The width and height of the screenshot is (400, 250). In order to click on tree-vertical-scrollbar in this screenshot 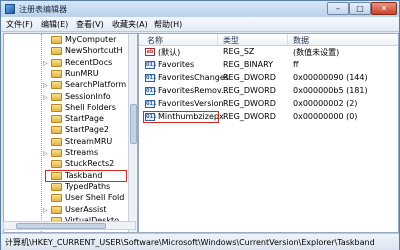, I will do `click(132, 133)`.